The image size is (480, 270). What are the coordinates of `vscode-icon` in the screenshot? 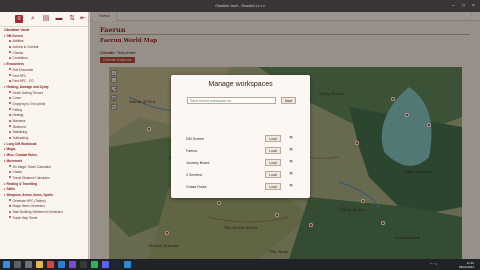 It's located at (127, 264).